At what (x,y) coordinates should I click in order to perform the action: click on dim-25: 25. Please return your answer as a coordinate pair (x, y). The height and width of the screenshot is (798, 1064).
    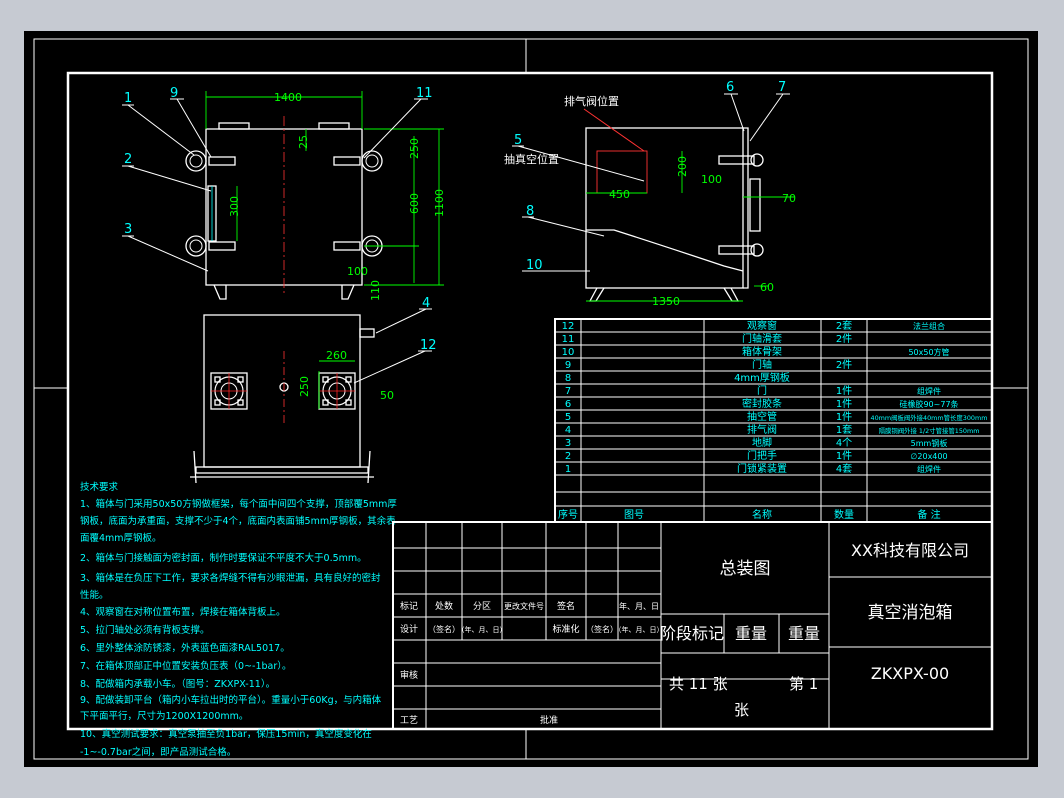
    Looking at the image, I should click on (303, 142).